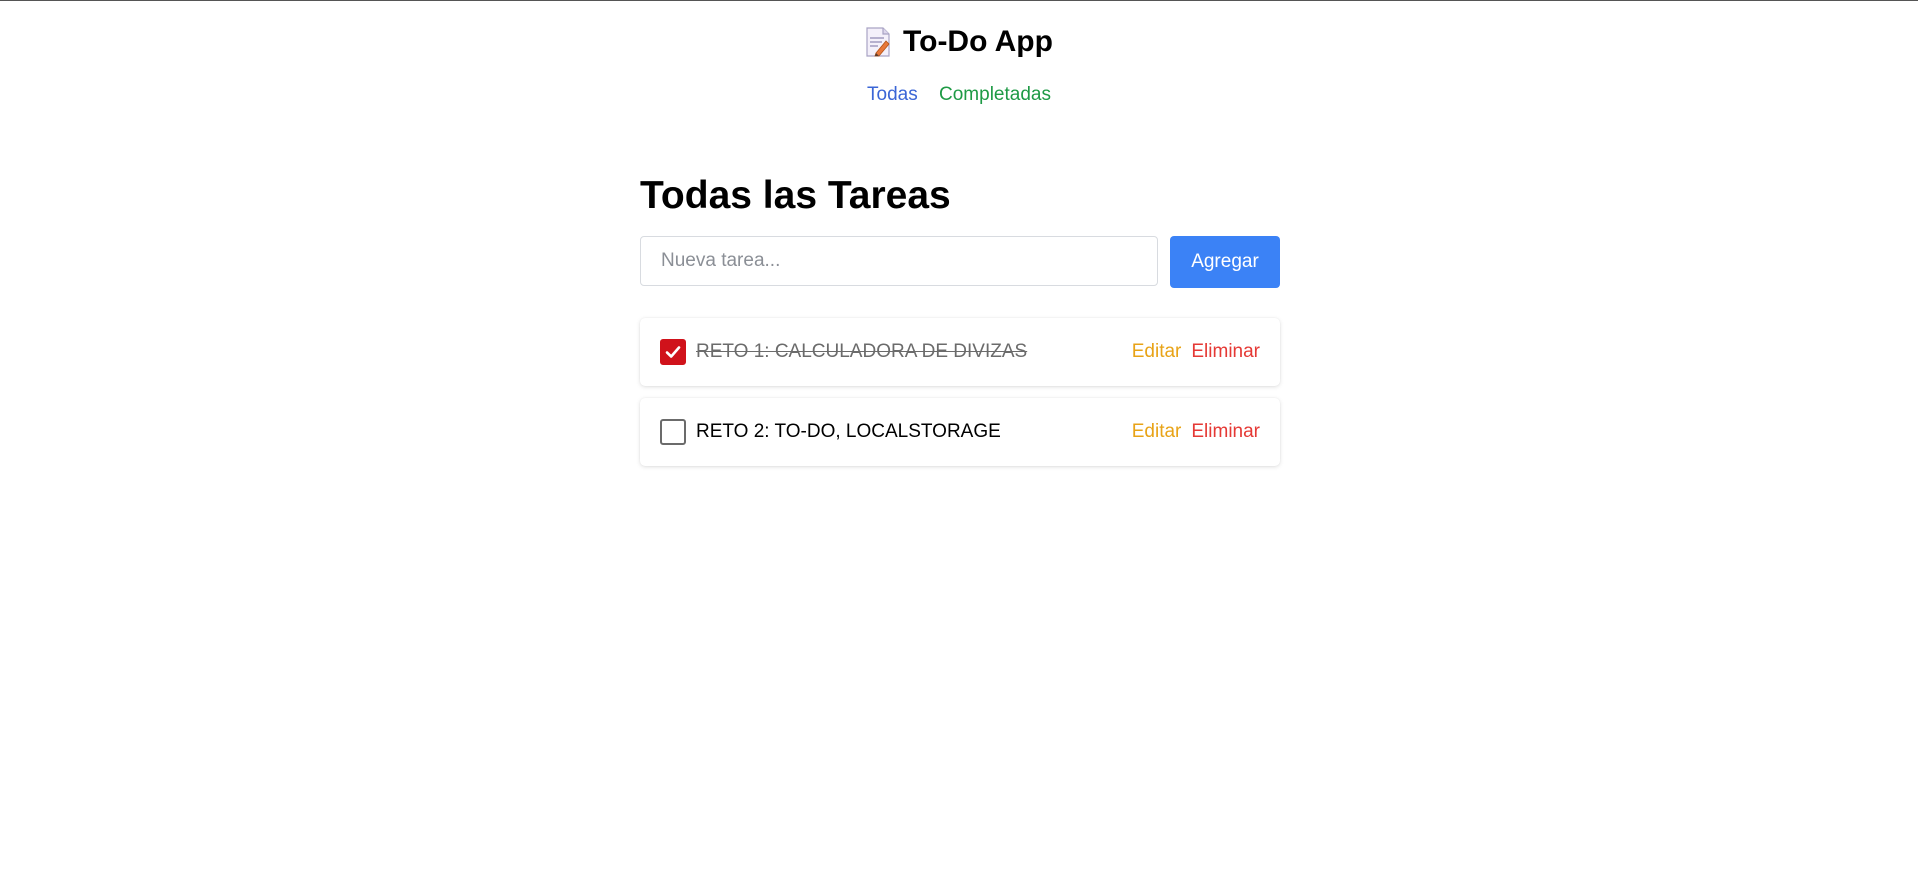  What do you see at coordinates (899, 261) in the screenshot?
I see `new-task-input` at bounding box center [899, 261].